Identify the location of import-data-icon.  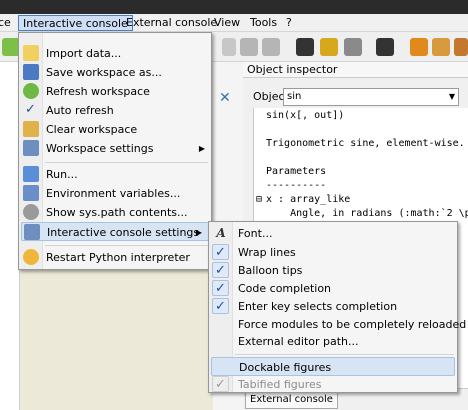
(31, 53).